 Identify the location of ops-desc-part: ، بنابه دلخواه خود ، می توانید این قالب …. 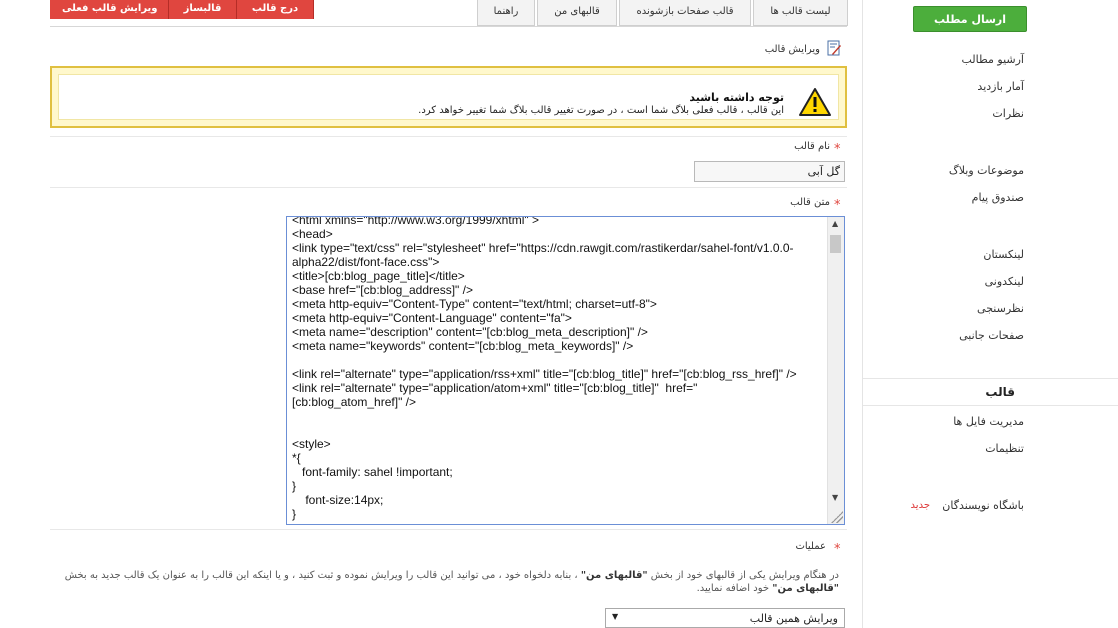
(322, 575).